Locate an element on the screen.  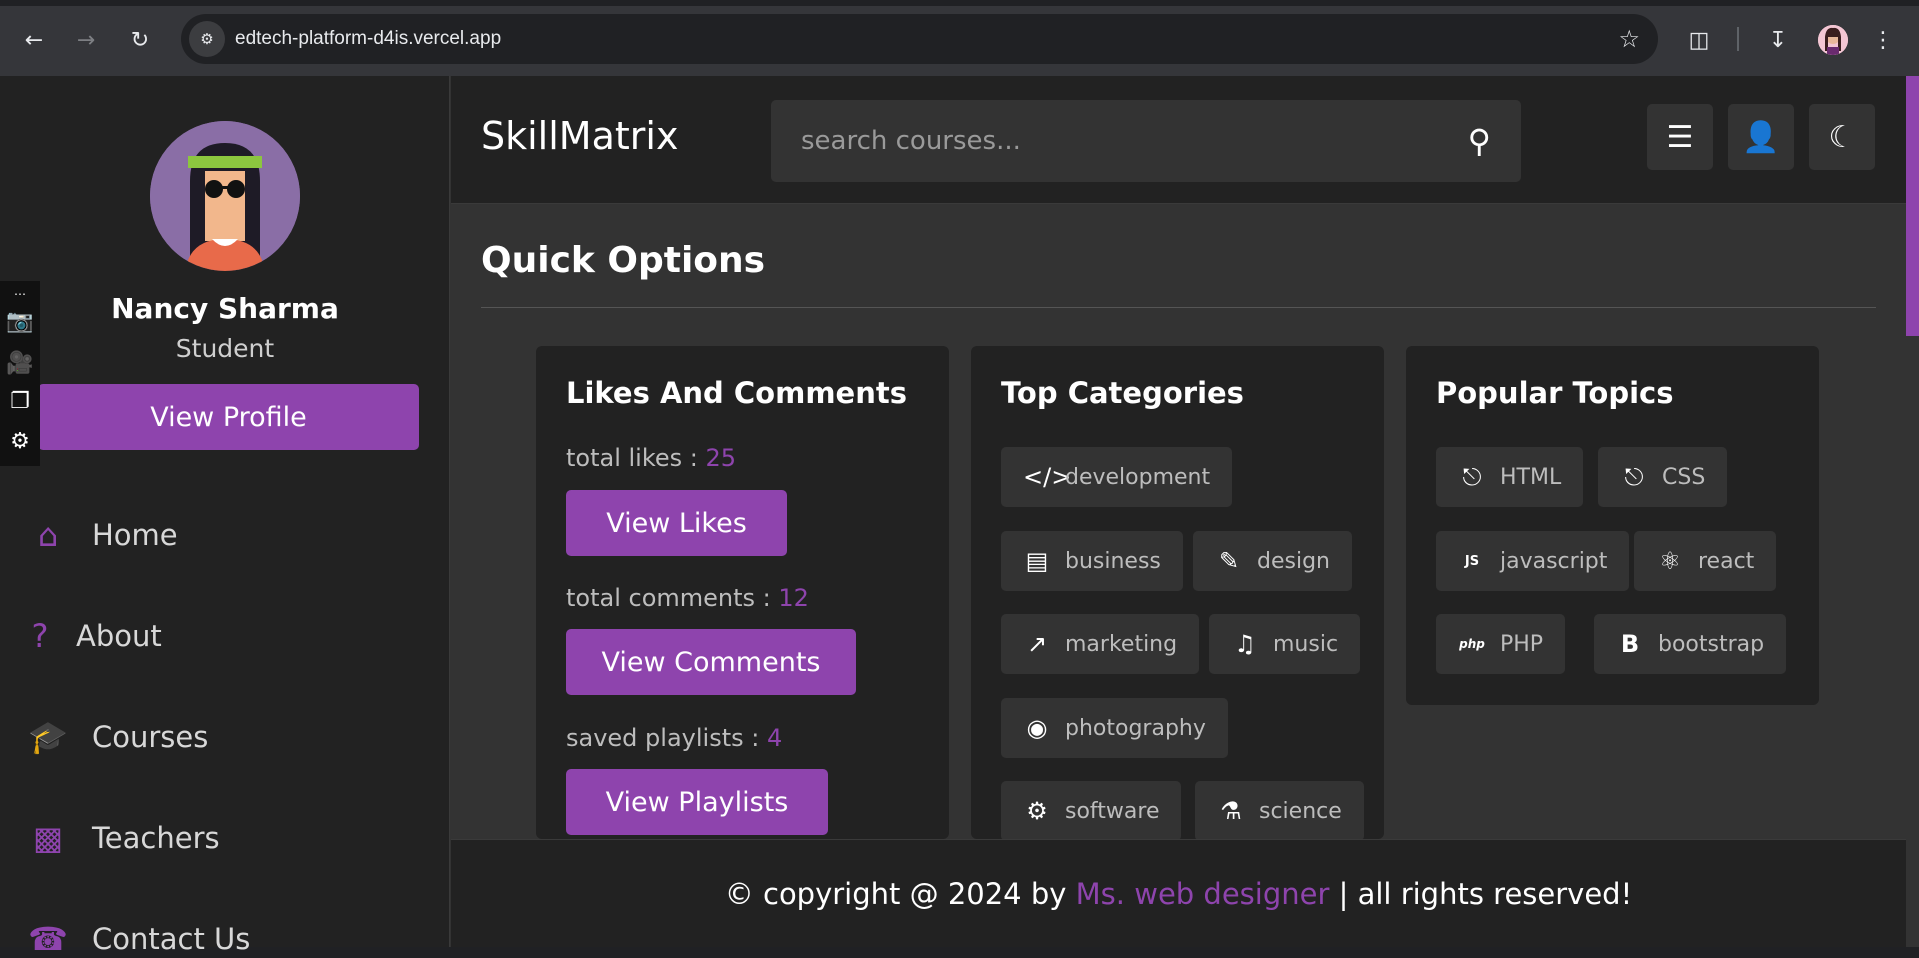
forward-icon: → is located at coordinates (86, 40).